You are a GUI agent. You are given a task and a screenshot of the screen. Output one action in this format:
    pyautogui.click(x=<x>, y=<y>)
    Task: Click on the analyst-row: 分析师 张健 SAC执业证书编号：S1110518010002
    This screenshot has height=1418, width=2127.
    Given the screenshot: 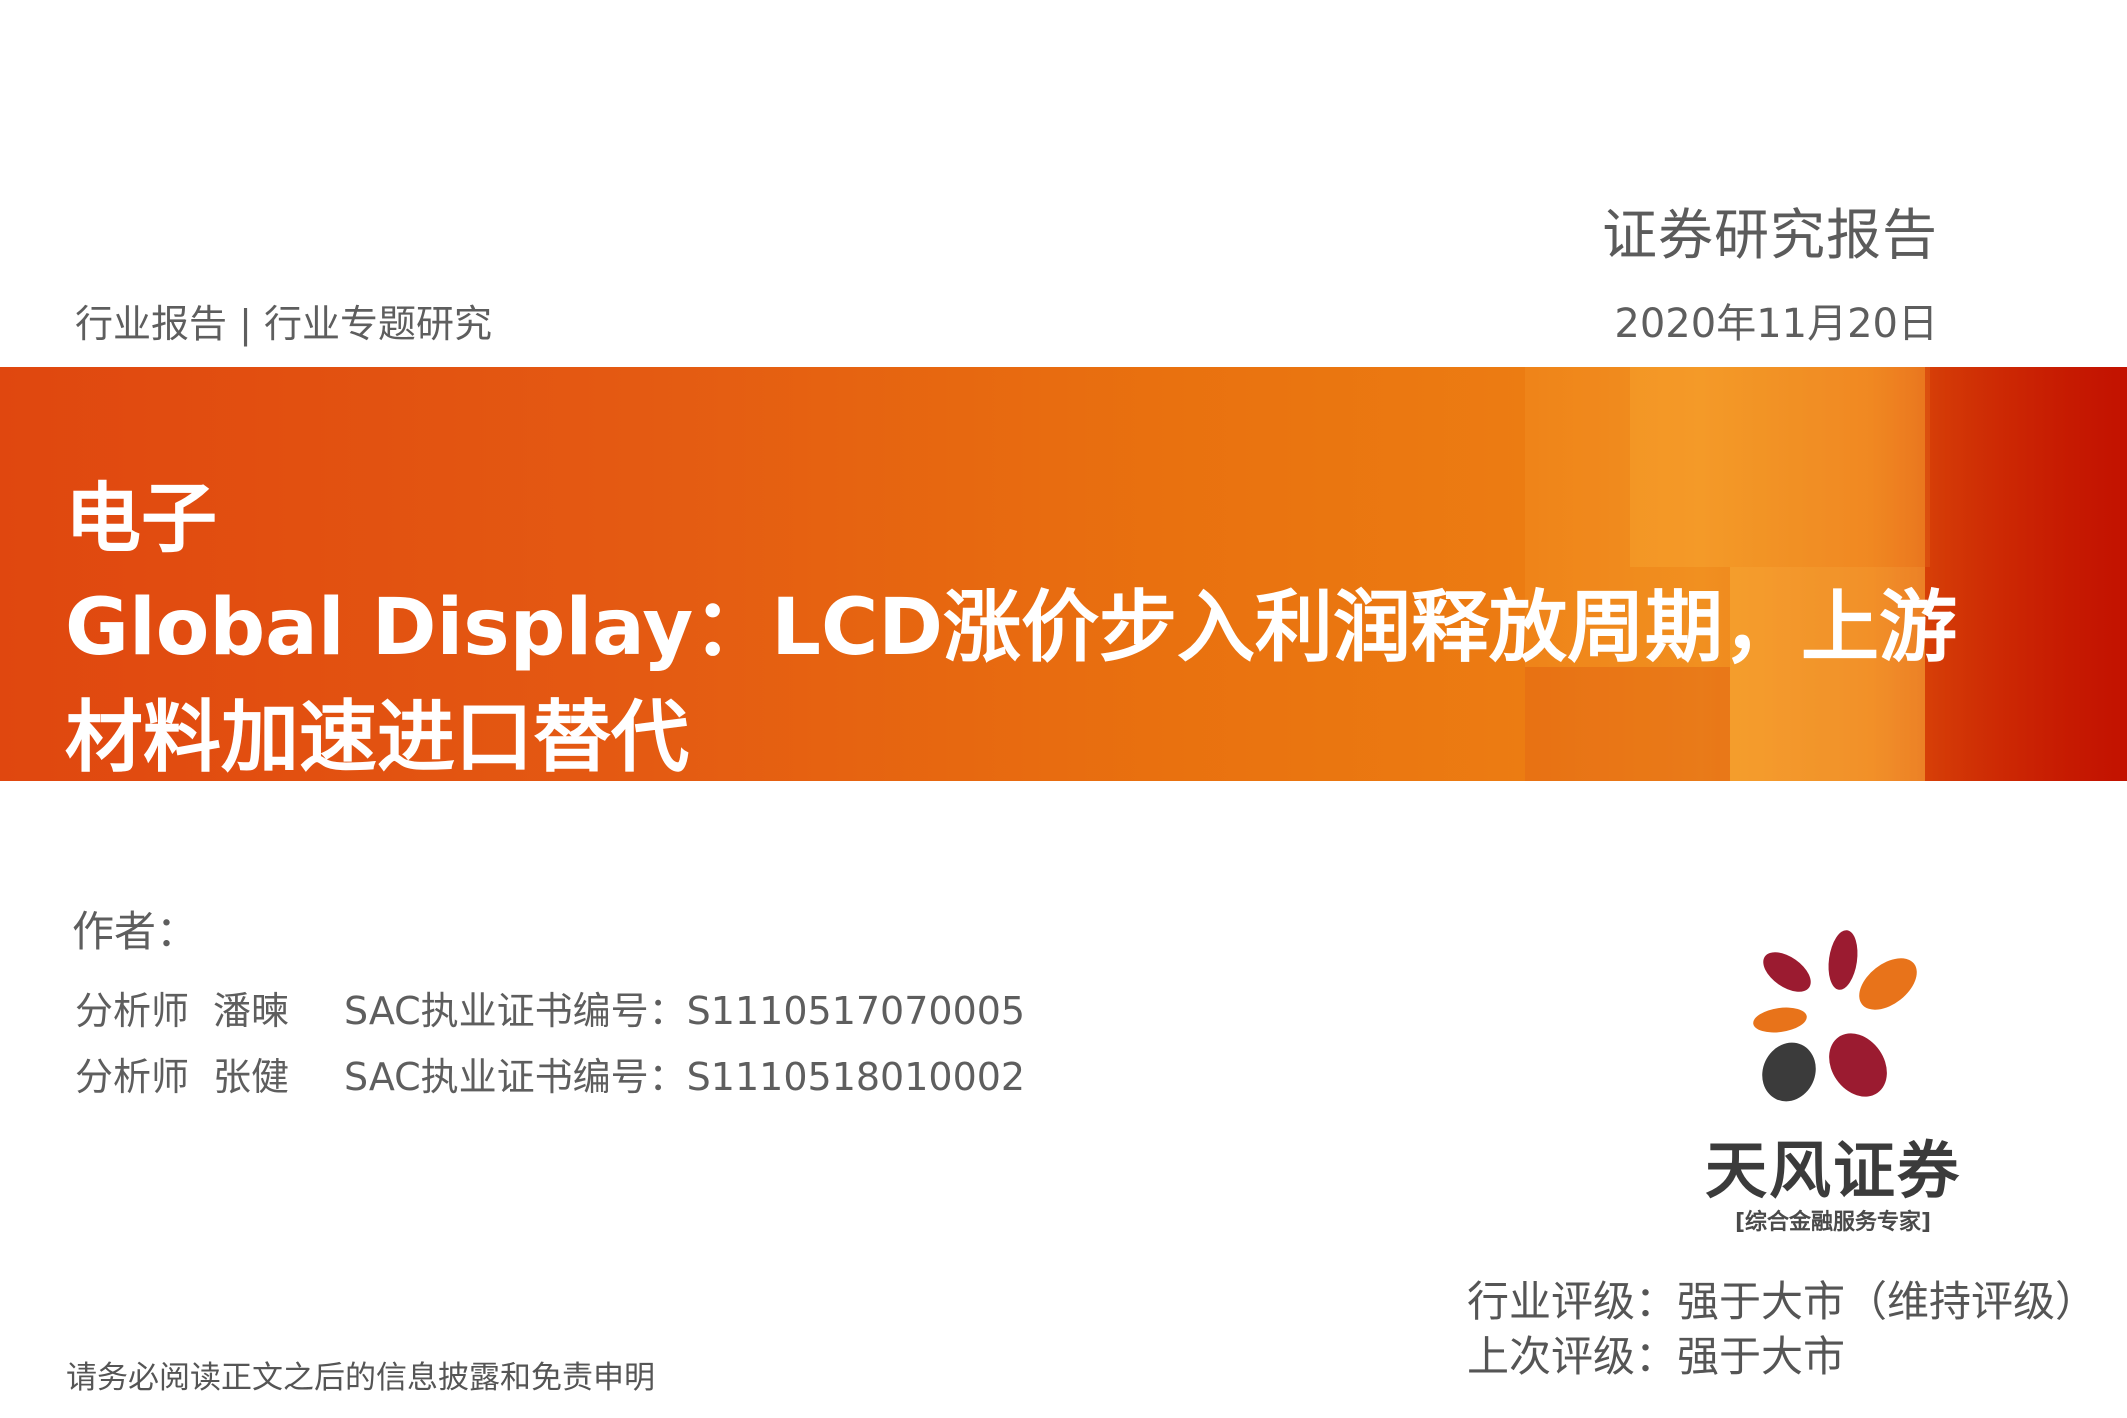 What is the action you would take?
    pyautogui.click(x=550, y=1073)
    